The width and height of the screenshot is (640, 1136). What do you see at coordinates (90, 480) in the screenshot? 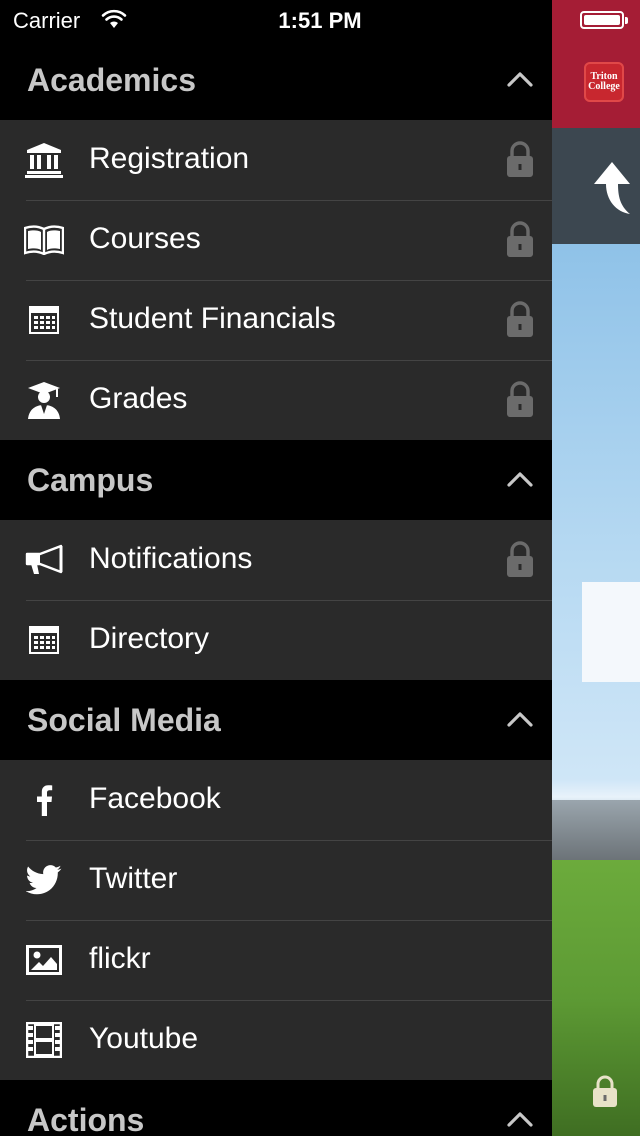
I see `section-title: Campus` at bounding box center [90, 480].